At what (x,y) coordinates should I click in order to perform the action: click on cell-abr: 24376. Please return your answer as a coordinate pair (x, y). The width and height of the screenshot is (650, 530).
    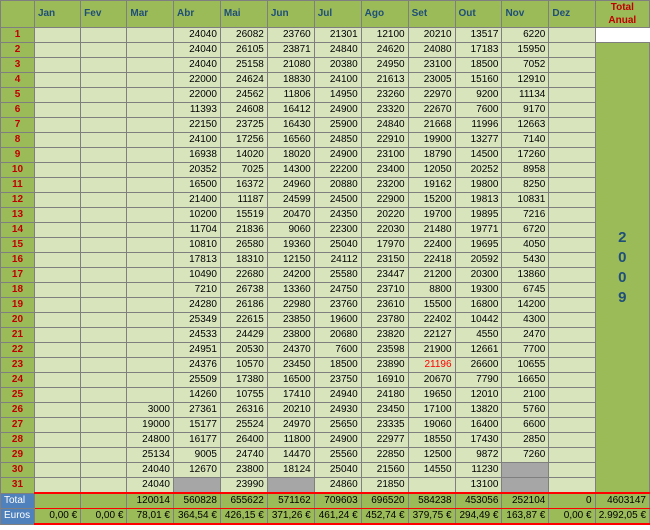
    Looking at the image, I should click on (196, 365).